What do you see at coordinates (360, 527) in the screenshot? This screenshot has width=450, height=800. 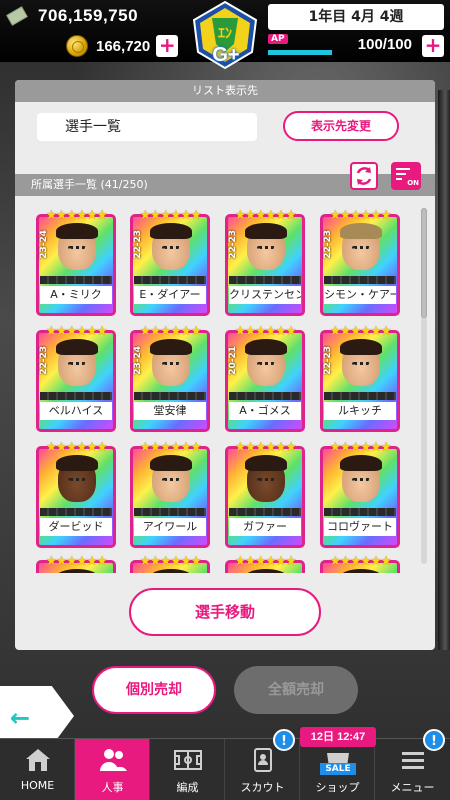 I see `player-name: コロヴァート` at bounding box center [360, 527].